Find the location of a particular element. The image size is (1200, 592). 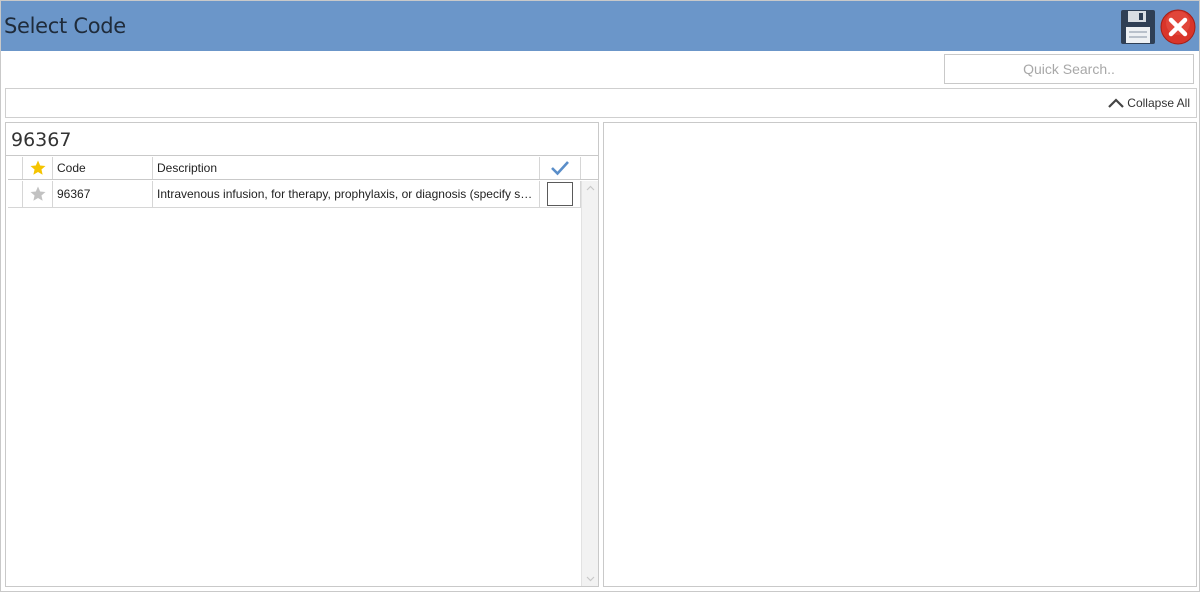

save-button is located at coordinates (1138, 27).